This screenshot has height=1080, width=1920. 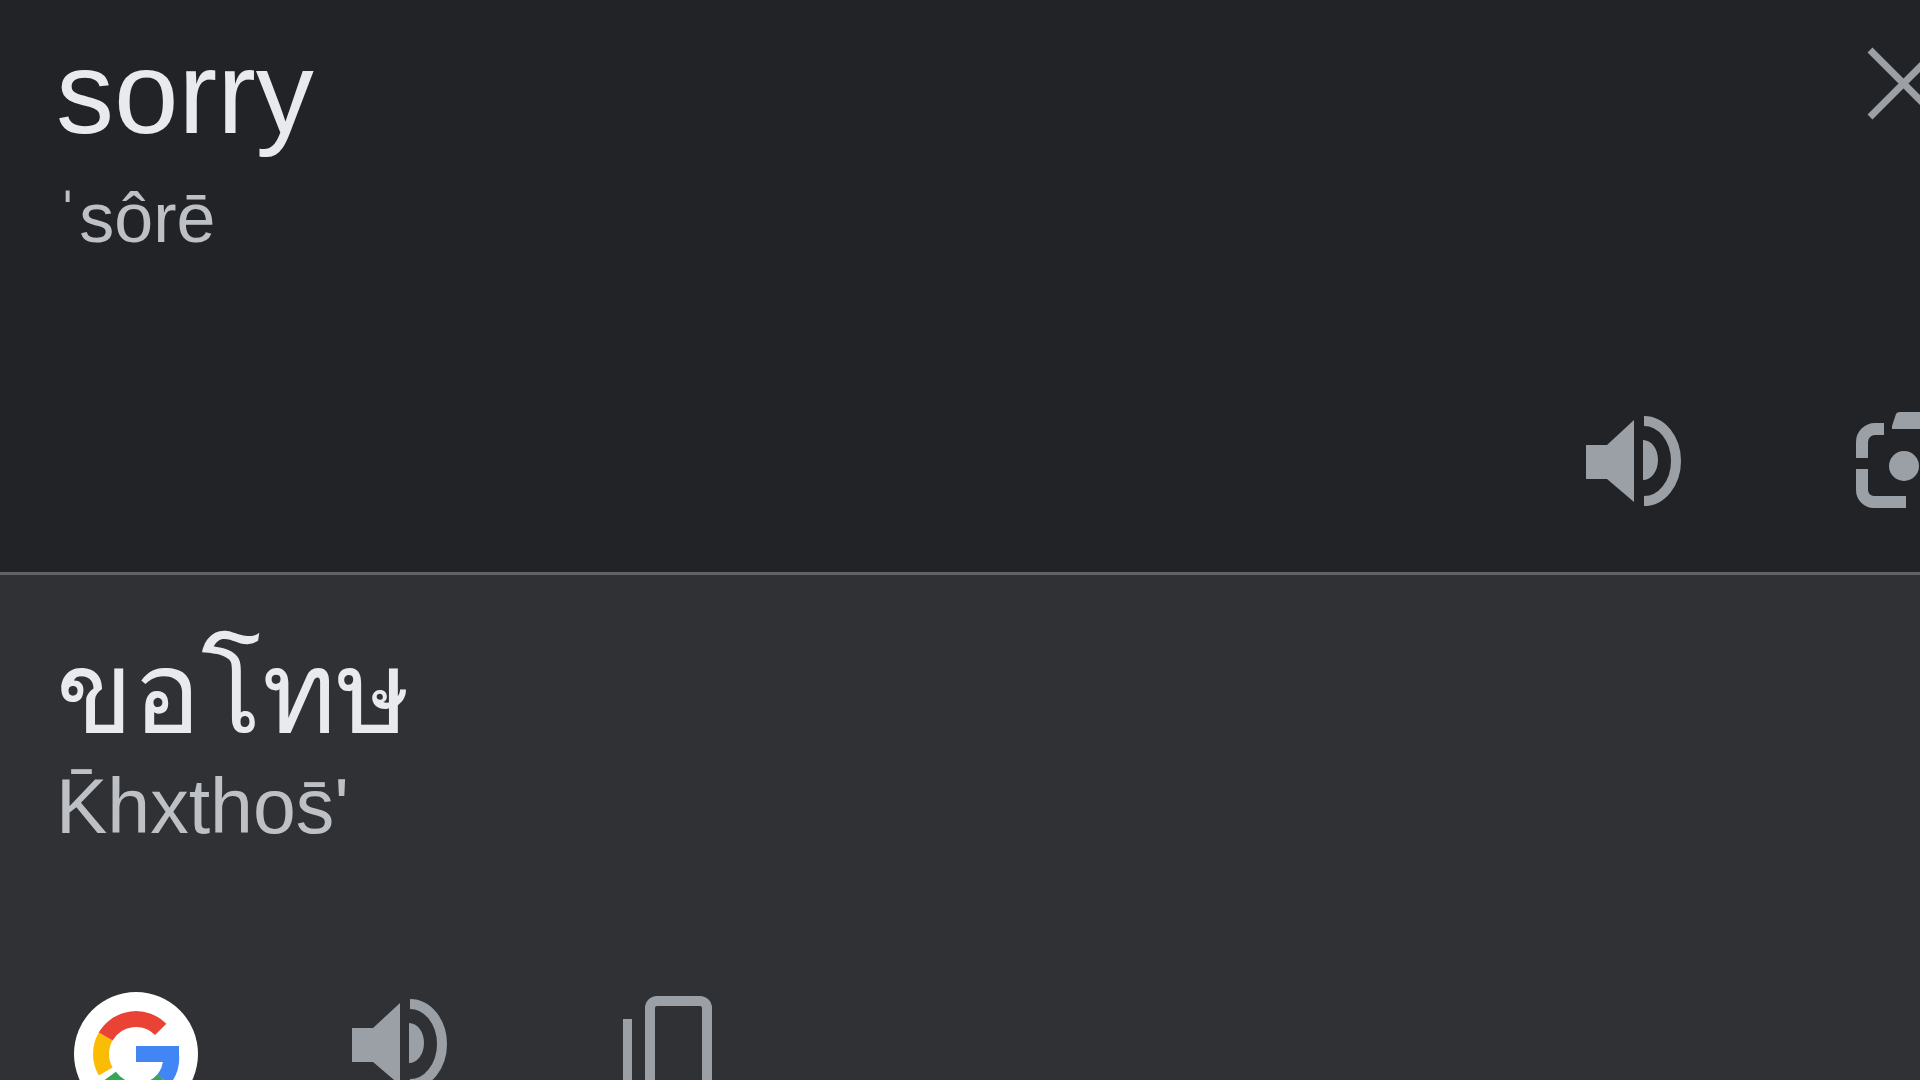 I want to click on close-icon, so click(x=1893, y=83).